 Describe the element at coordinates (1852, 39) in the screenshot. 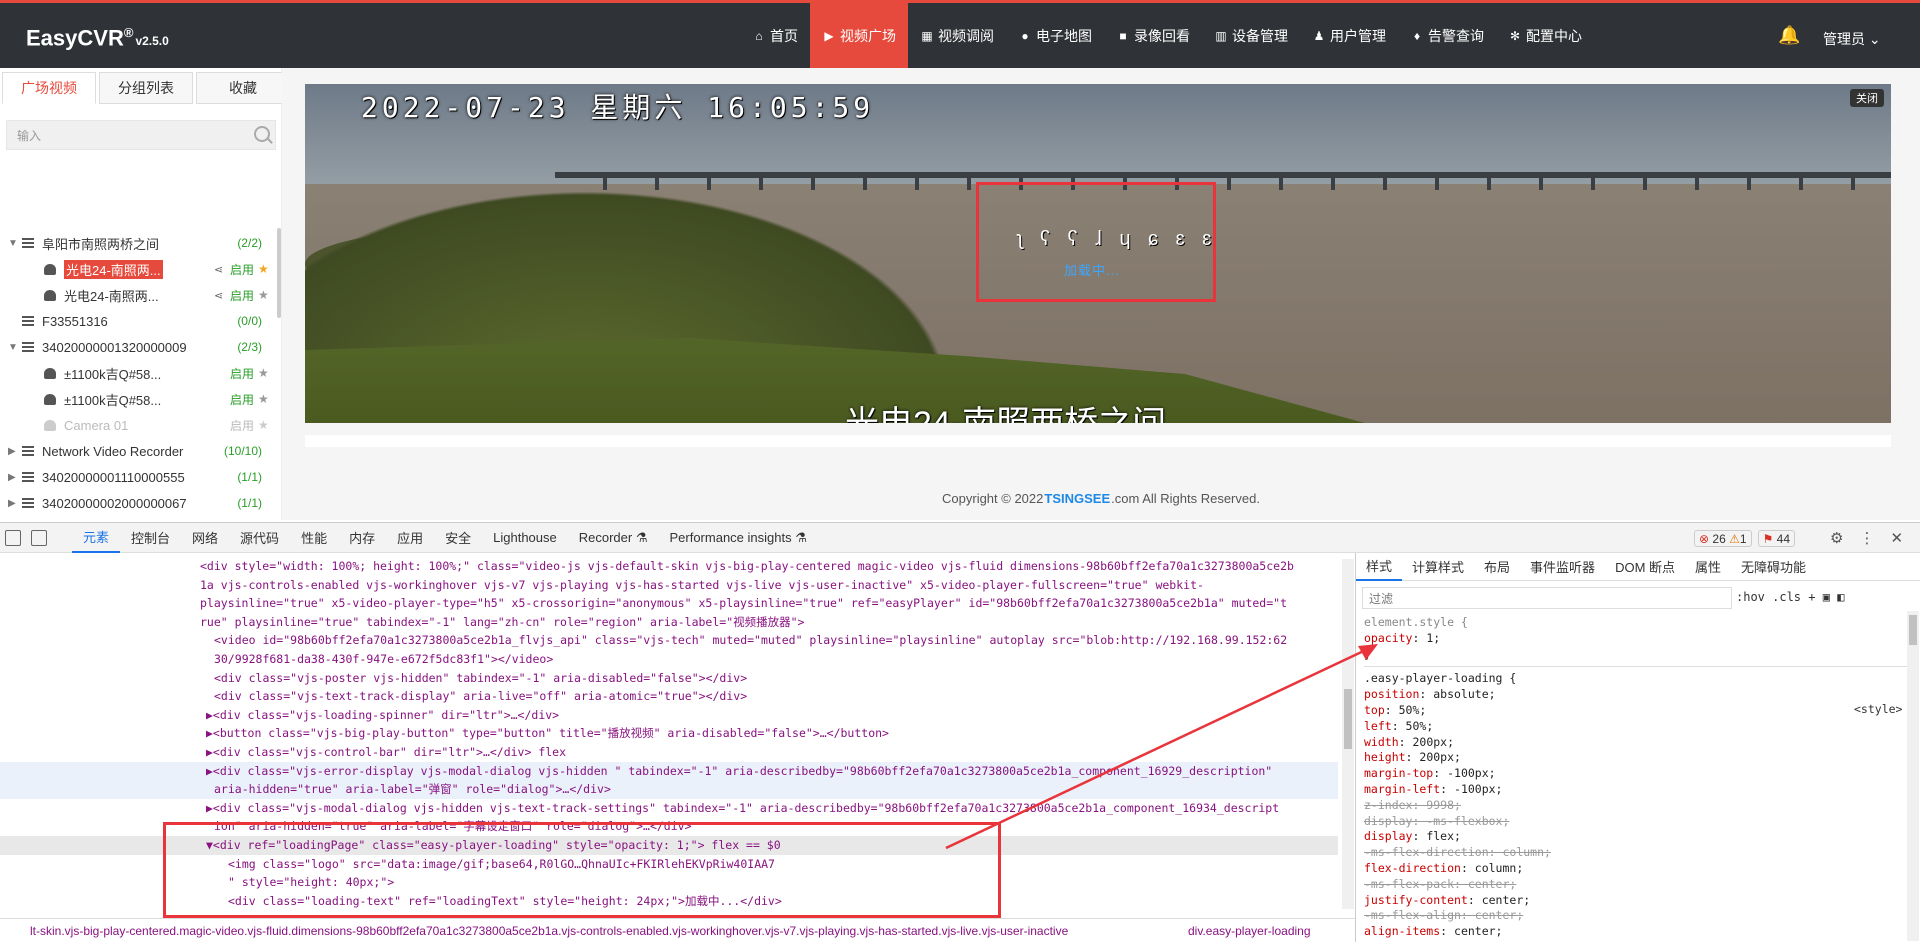

I see `user-menu: 管理员 ⌄` at that location.